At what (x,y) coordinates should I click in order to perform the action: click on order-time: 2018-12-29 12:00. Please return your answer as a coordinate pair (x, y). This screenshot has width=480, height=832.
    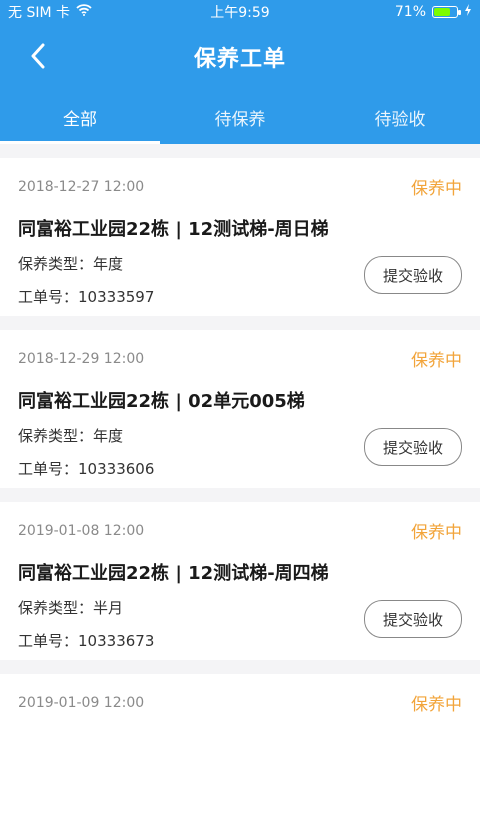
    Looking at the image, I should click on (81, 358).